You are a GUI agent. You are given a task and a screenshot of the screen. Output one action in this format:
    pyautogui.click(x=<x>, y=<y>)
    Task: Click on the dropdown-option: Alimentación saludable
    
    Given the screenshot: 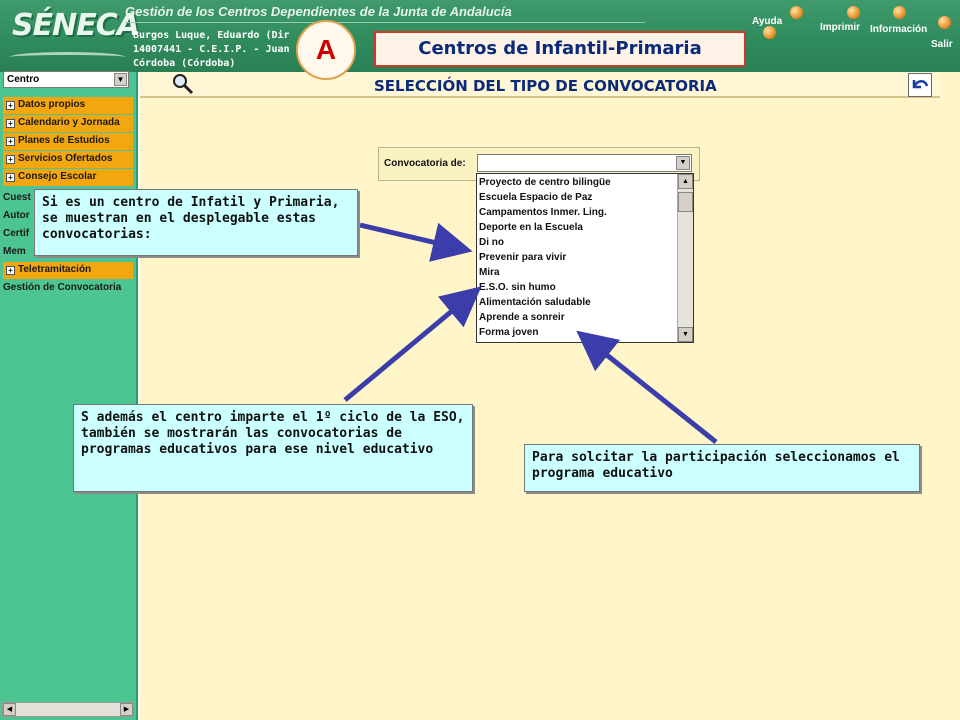 What is the action you would take?
    pyautogui.click(x=535, y=302)
    